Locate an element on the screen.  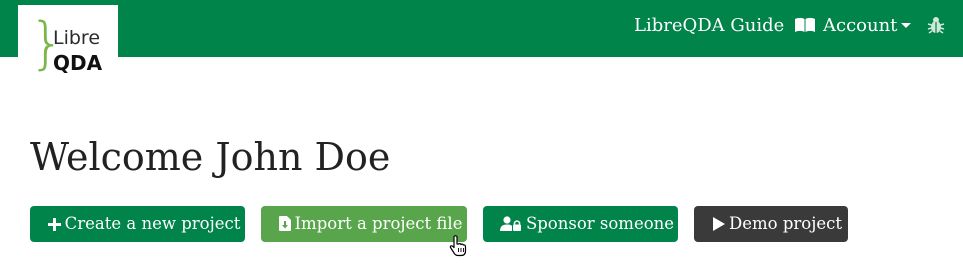
play-icon is located at coordinates (719, 224).